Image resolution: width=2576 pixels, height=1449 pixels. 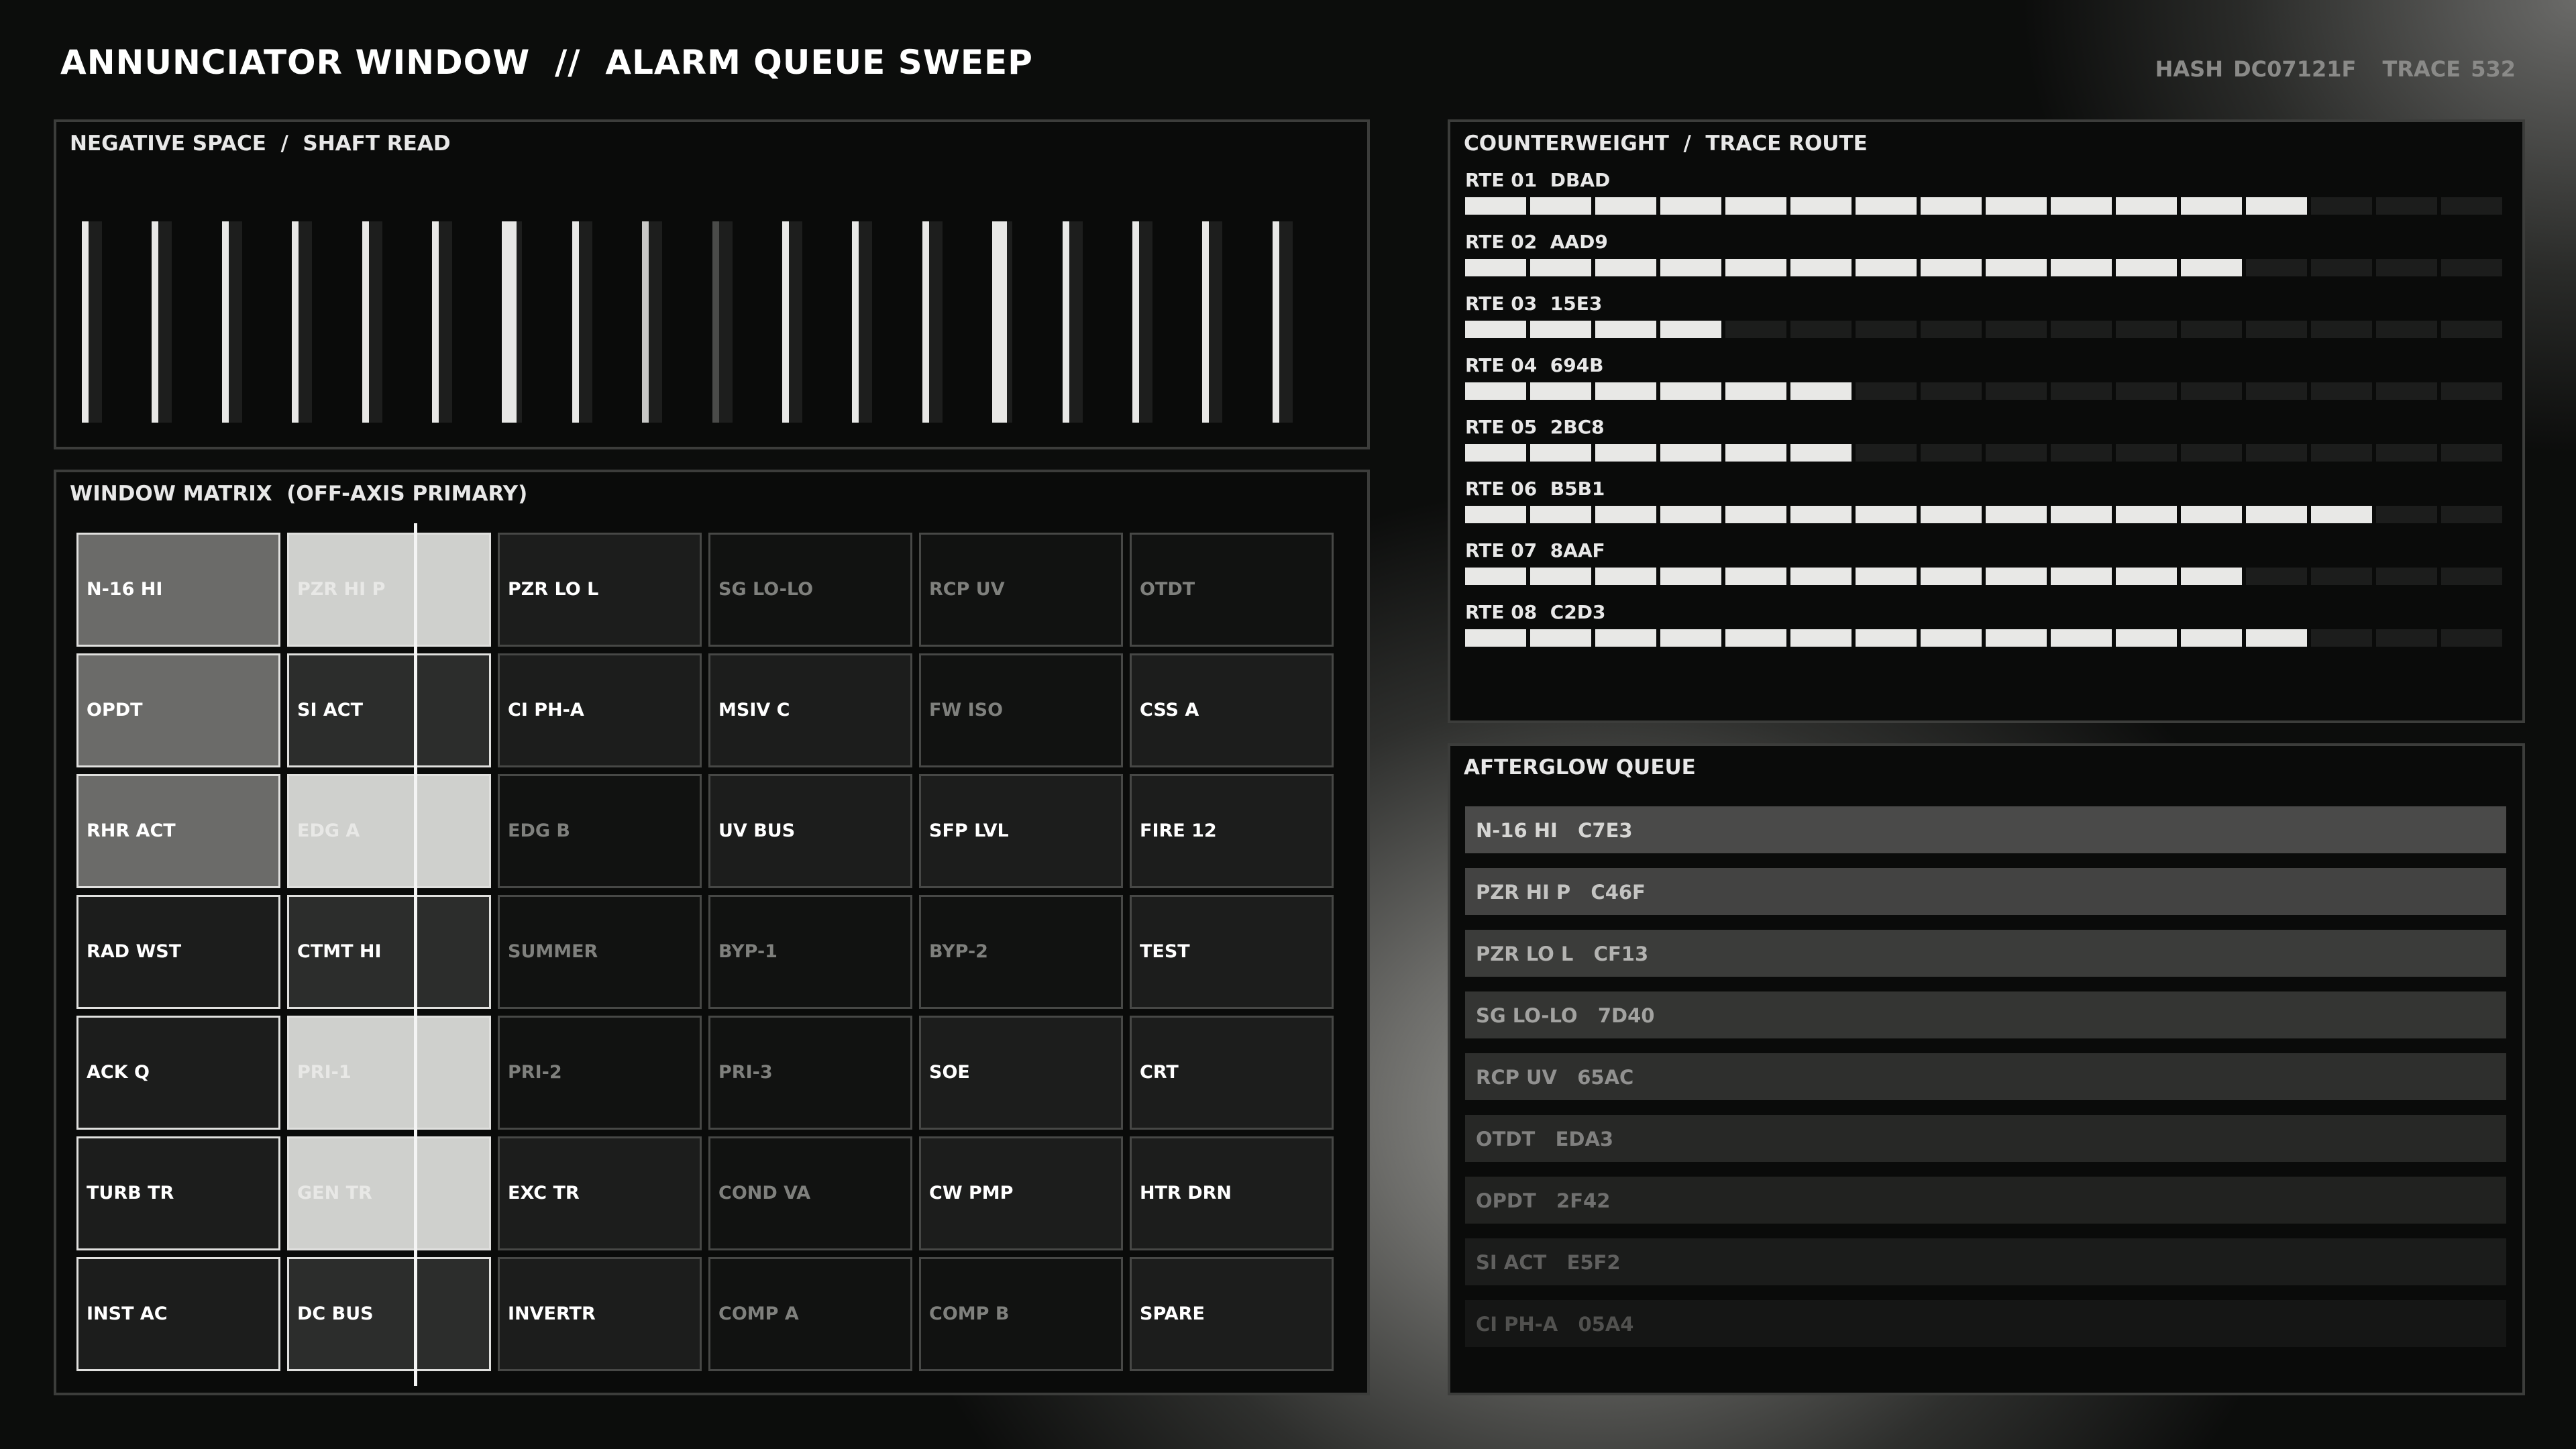 What do you see at coordinates (1562, 954) in the screenshot?
I see `queue-item-text: PZR LO L CF13` at bounding box center [1562, 954].